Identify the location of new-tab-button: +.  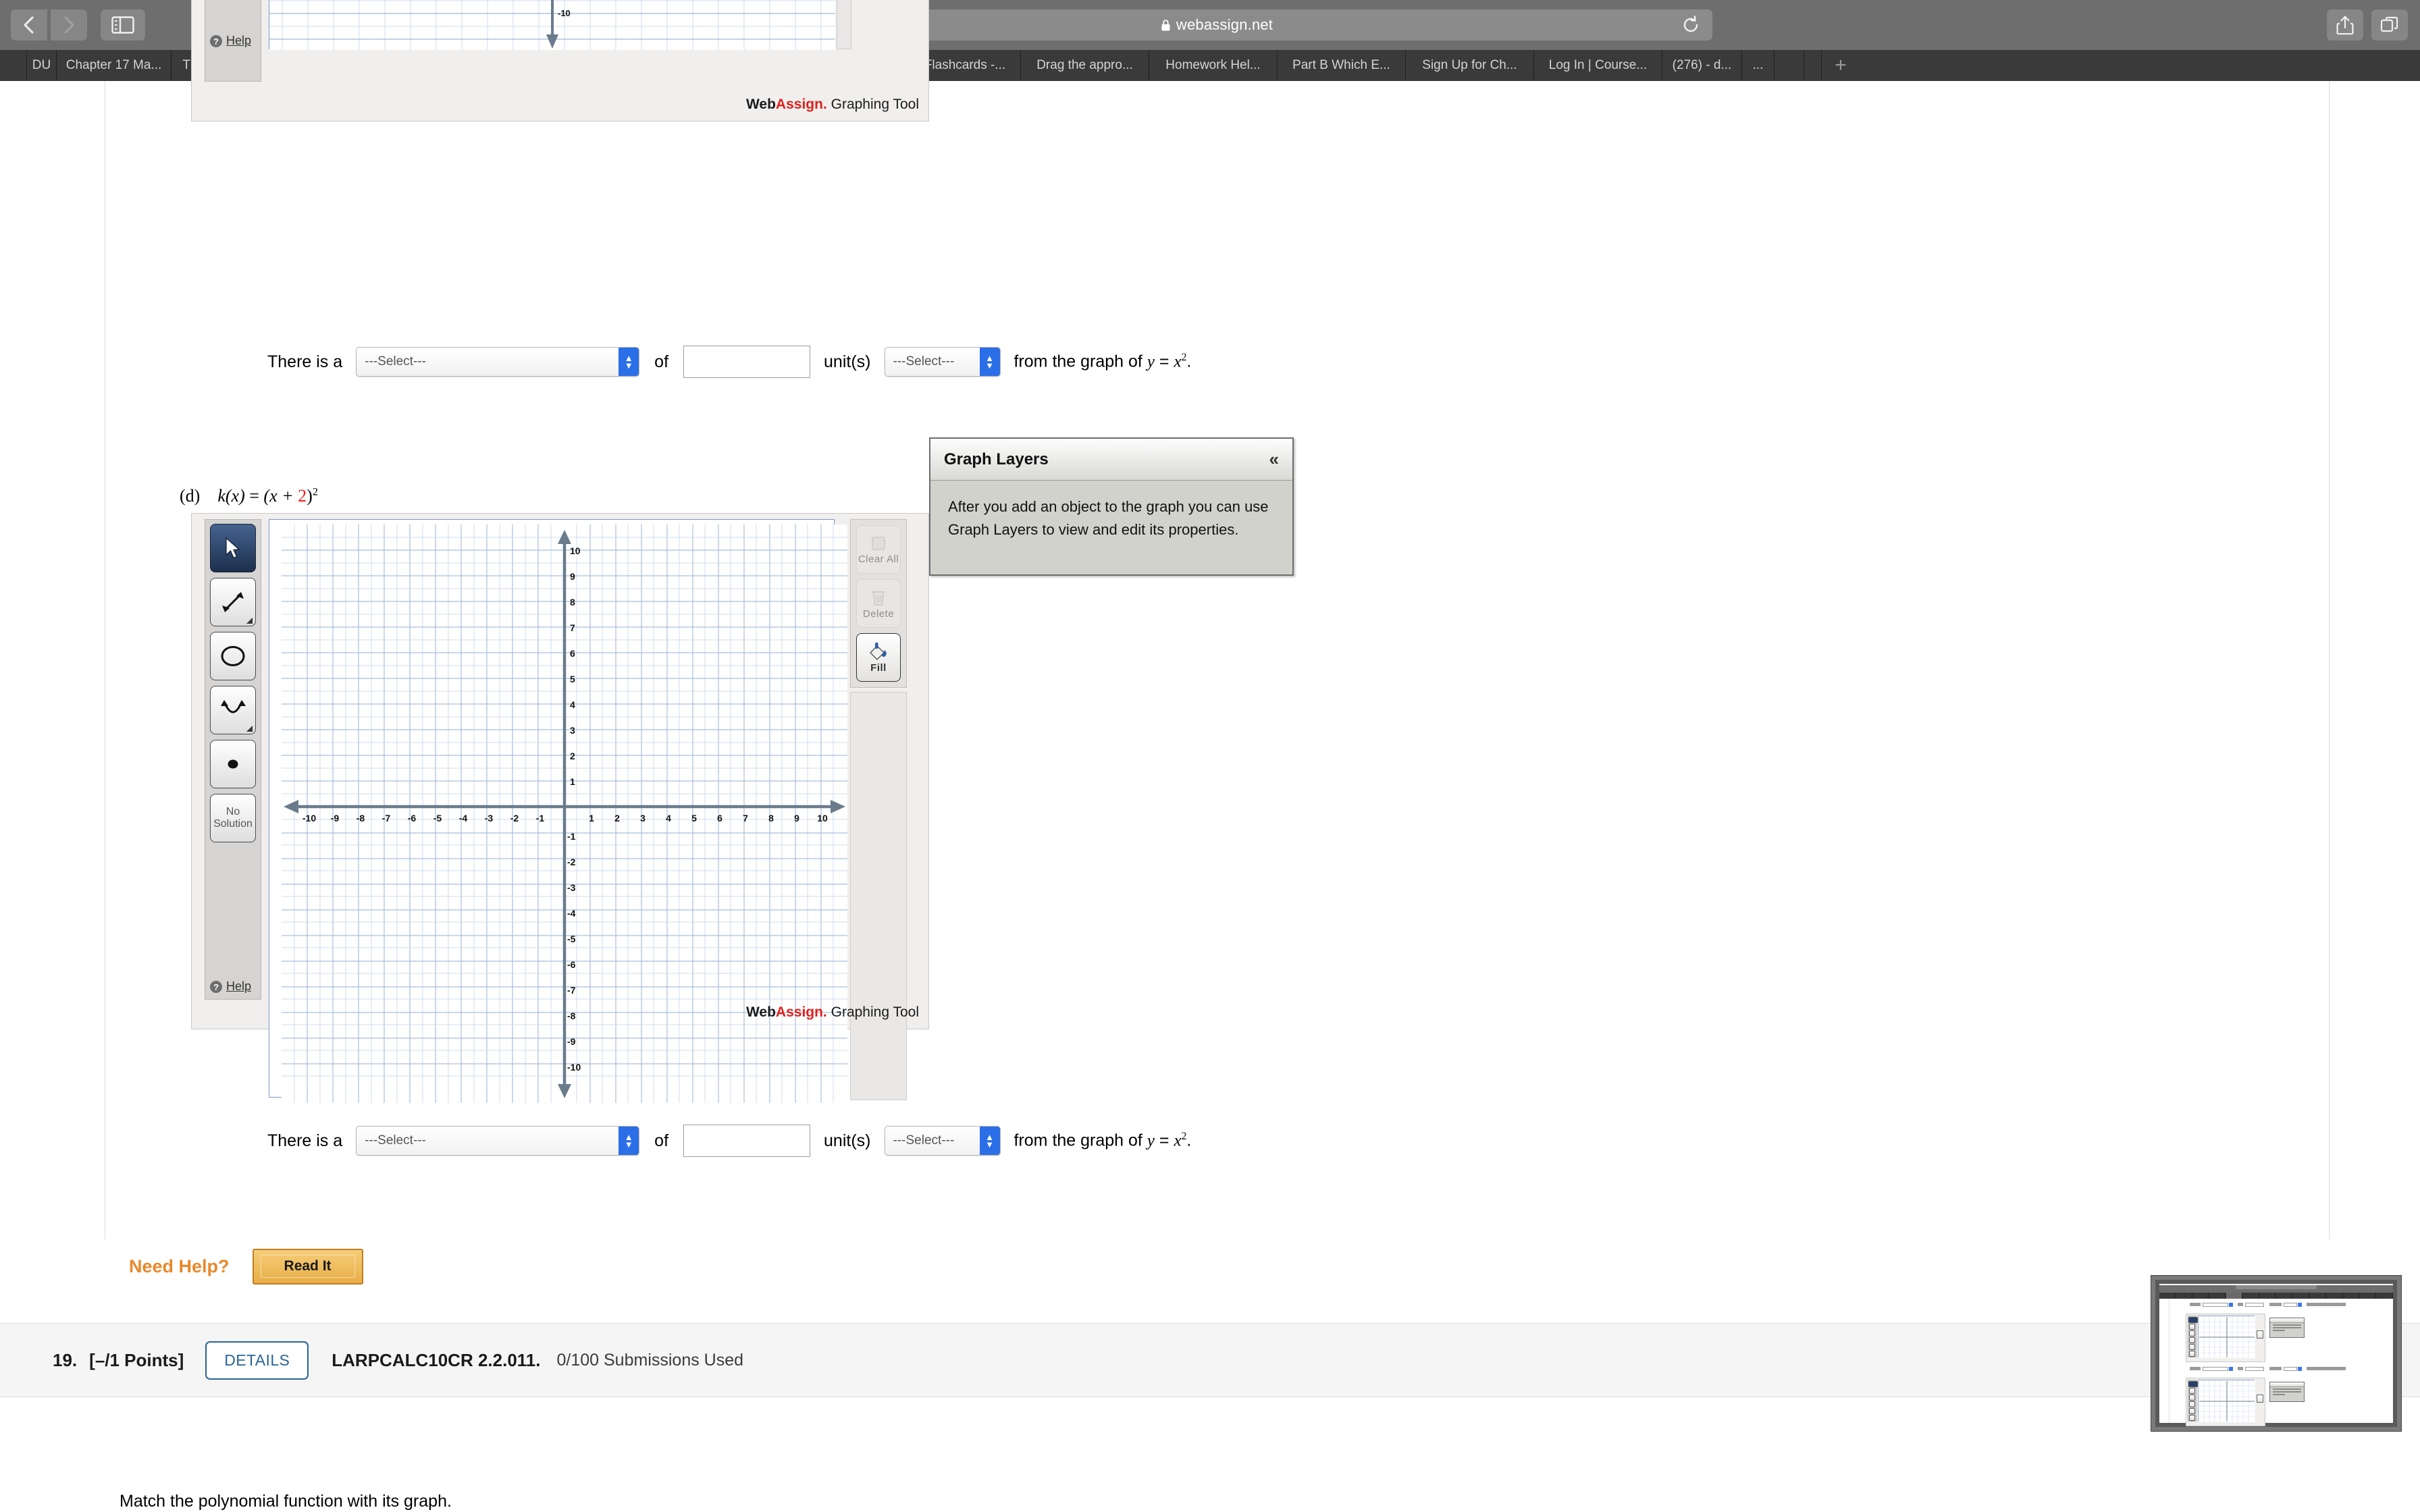
(1841, 65).